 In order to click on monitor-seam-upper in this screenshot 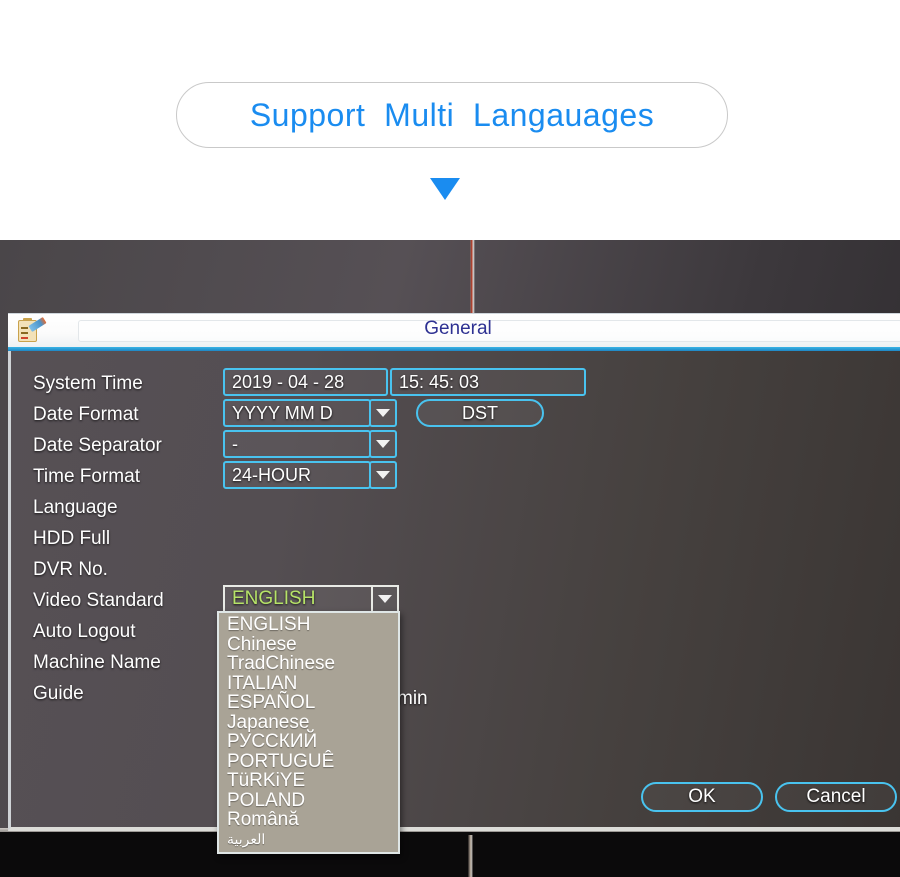, I will do `click(472, 279)`.